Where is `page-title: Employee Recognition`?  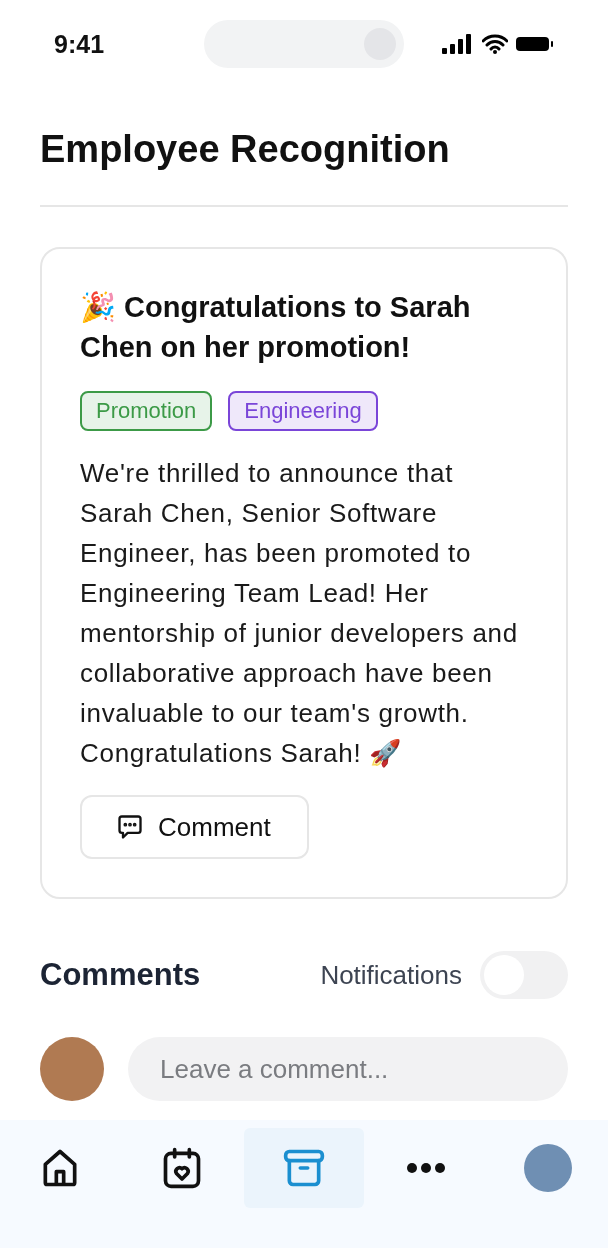
page-title: Employee Recognition is located at coordinates (304, 147).